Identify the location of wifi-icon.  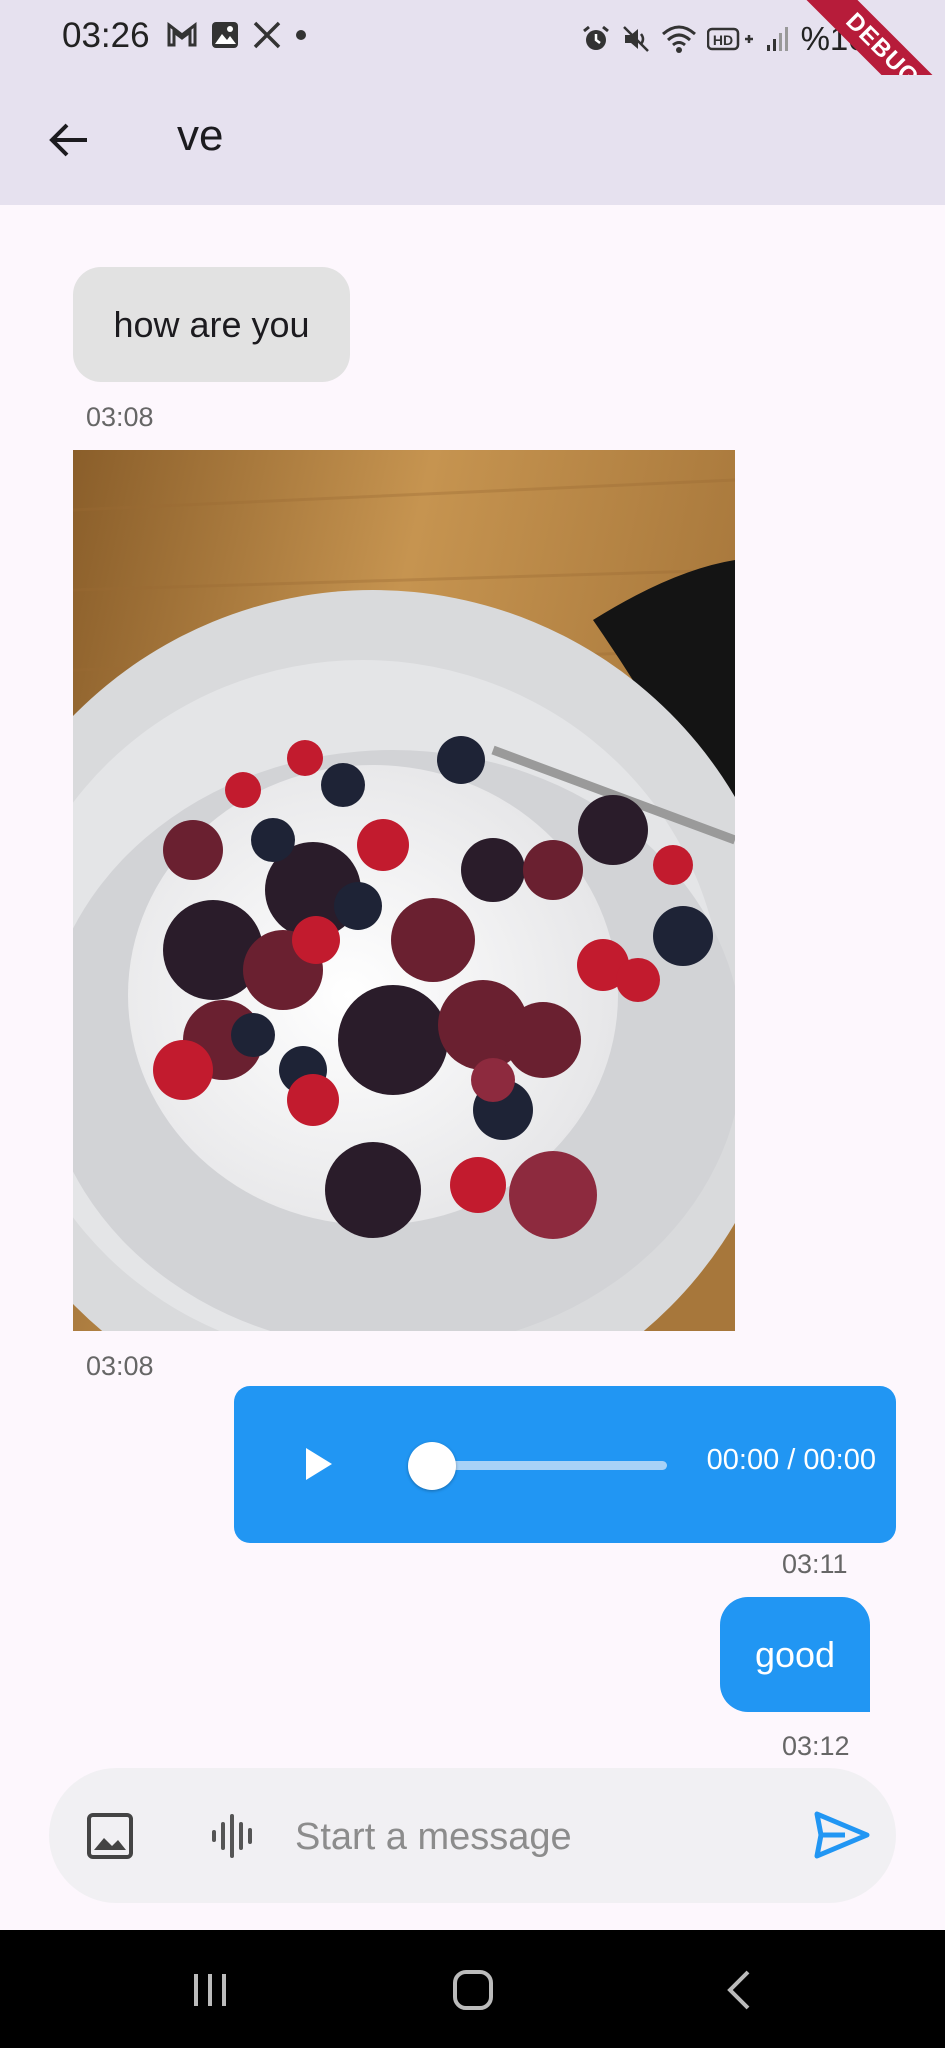
(678, 39).